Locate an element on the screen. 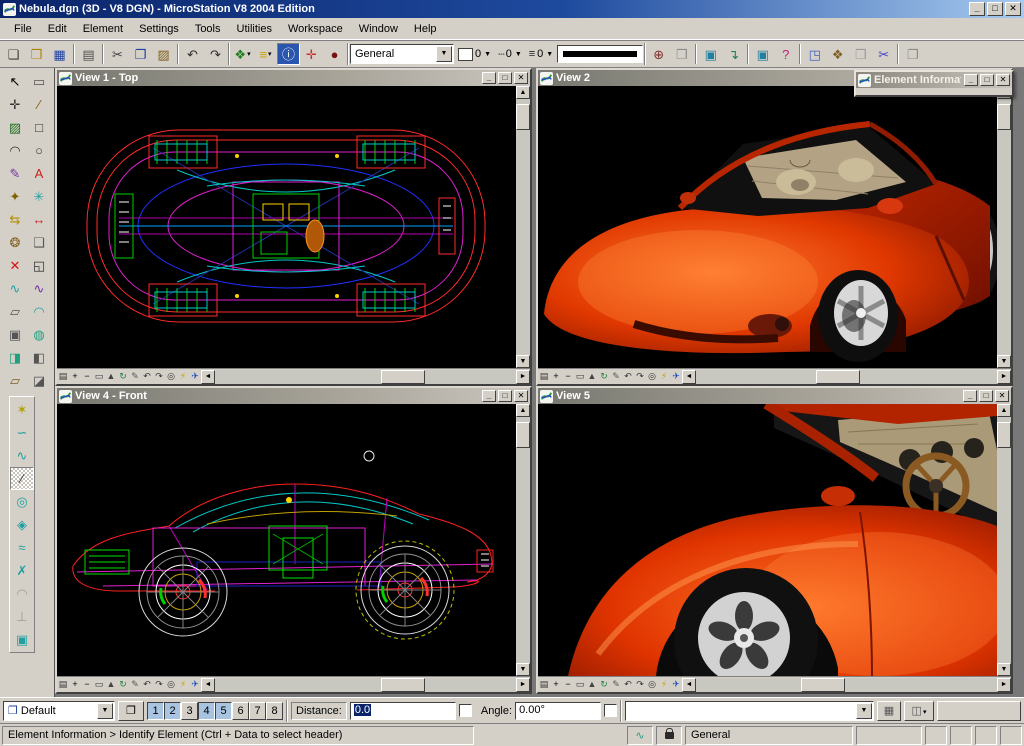 This screenshot has width=1024, height=746. tool-dimension-angular: ↔ is located at coordinates (39, 219).